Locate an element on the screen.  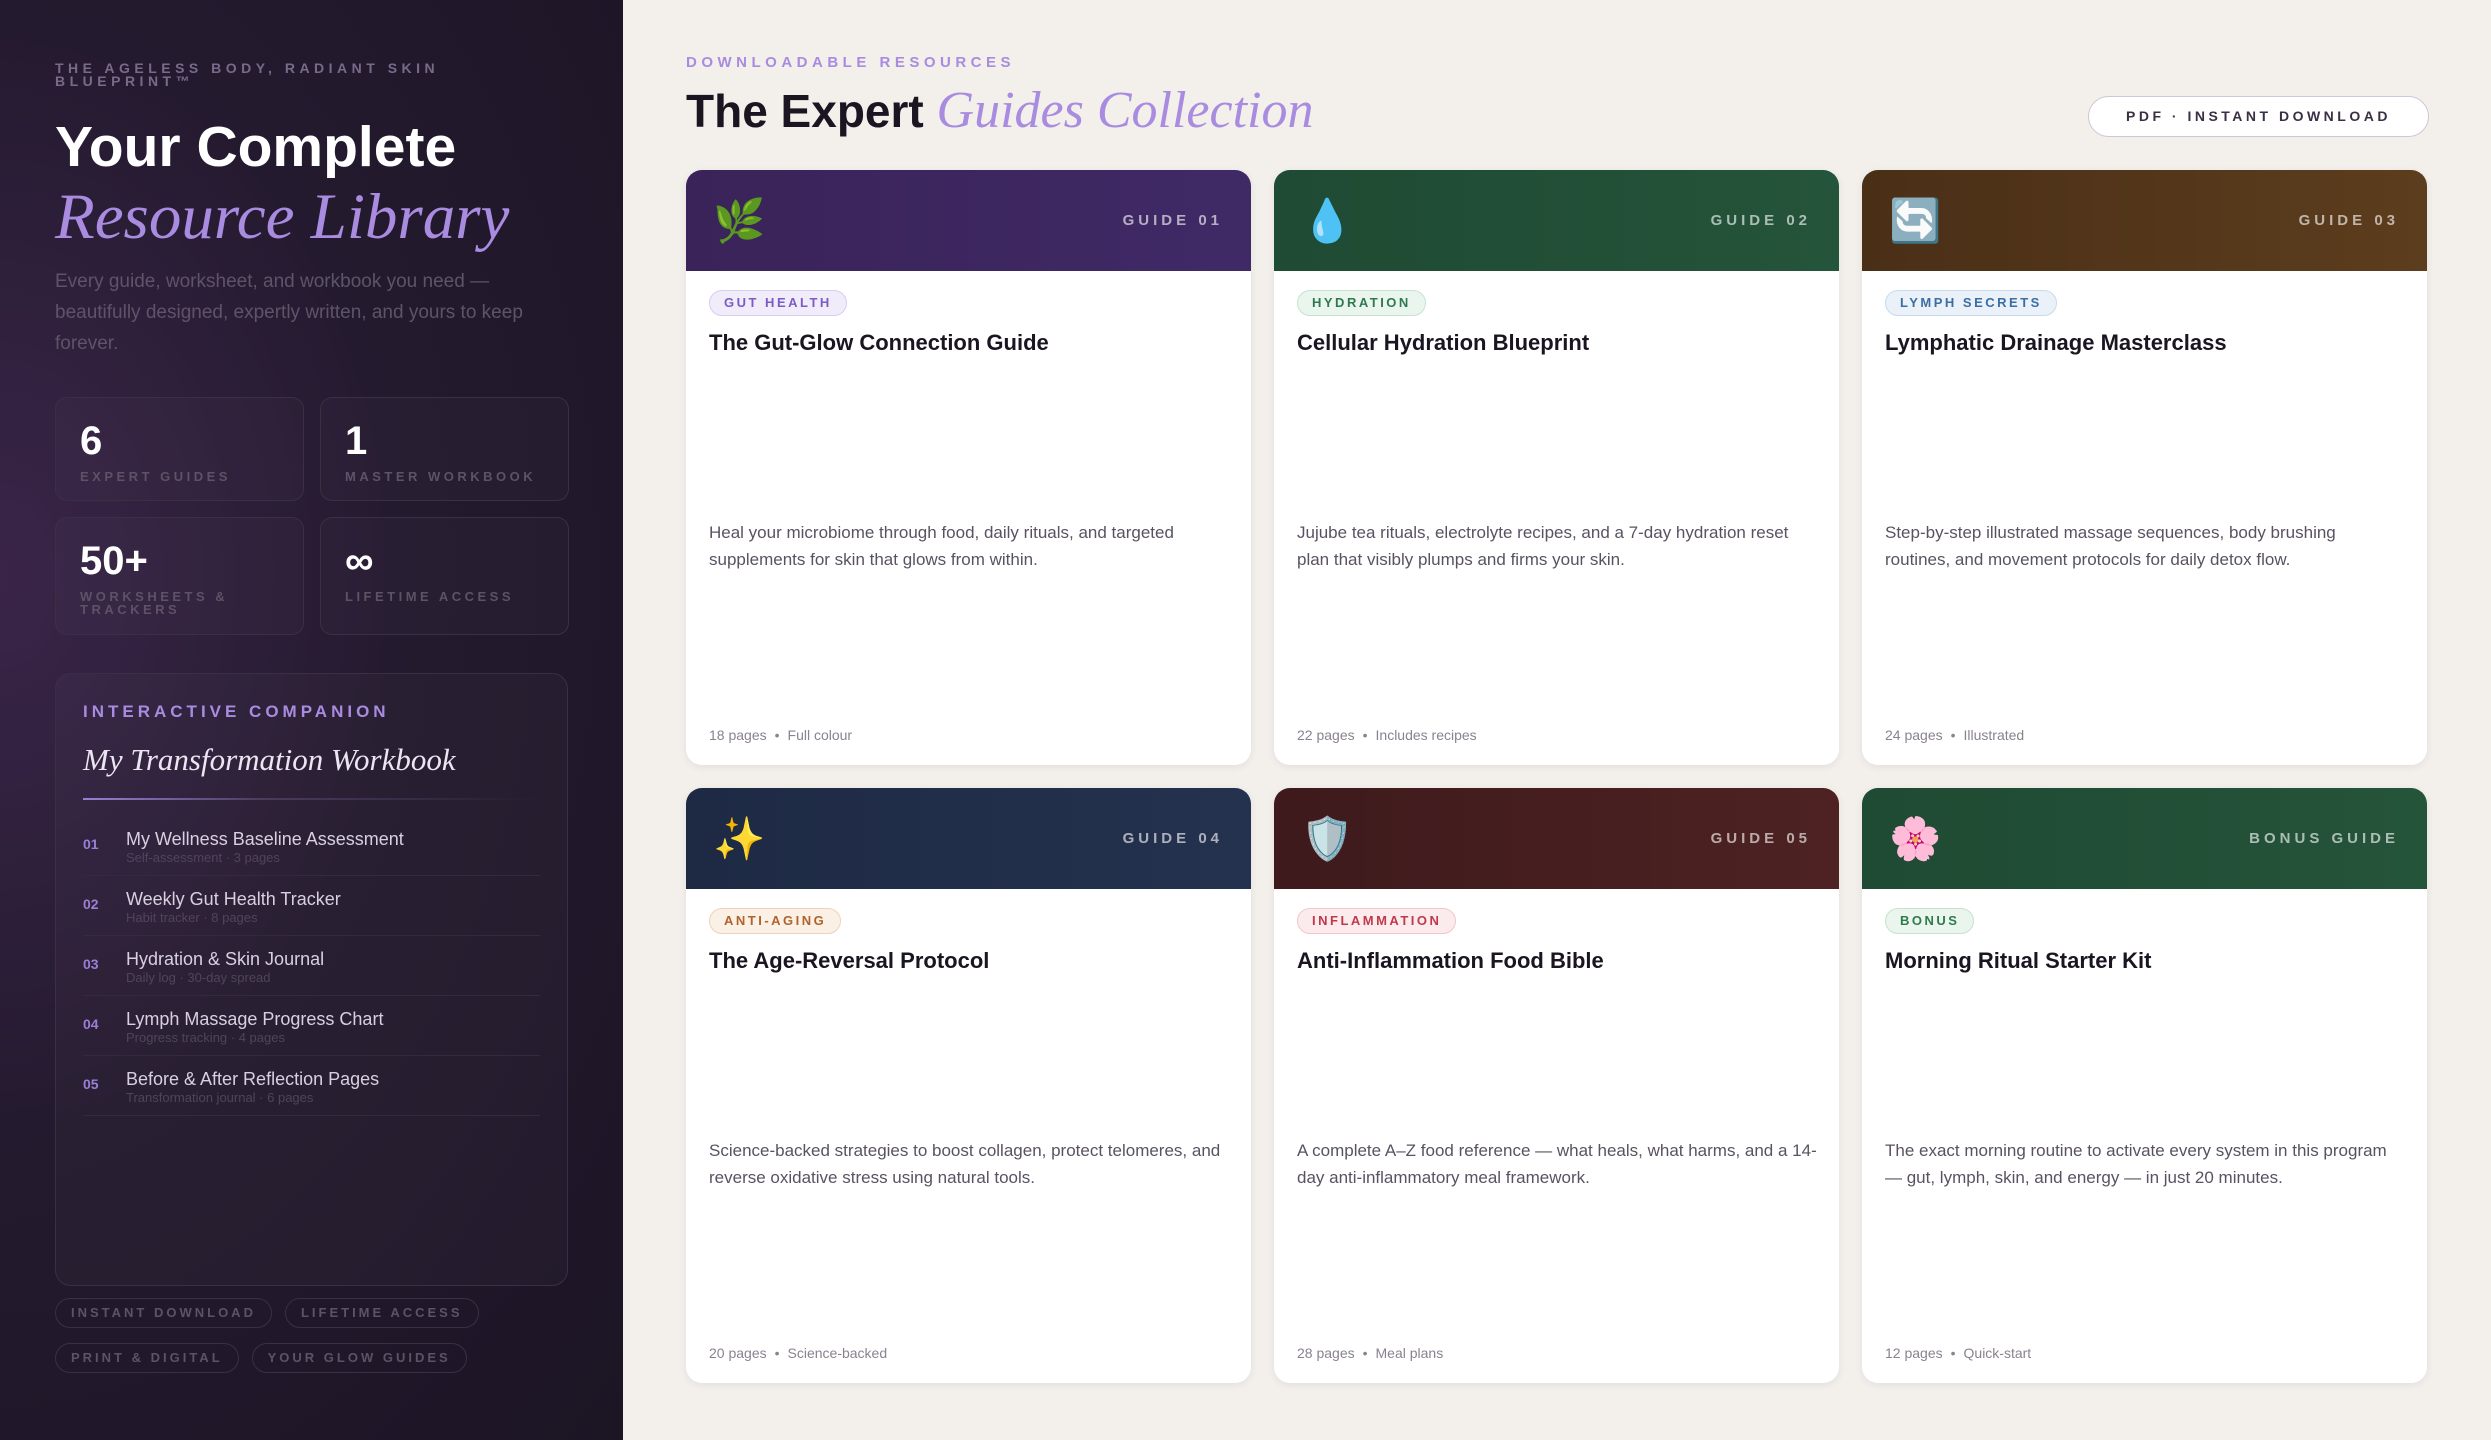
stat-label: LIFETIME ACCESS is located at coordinates (430, 596).